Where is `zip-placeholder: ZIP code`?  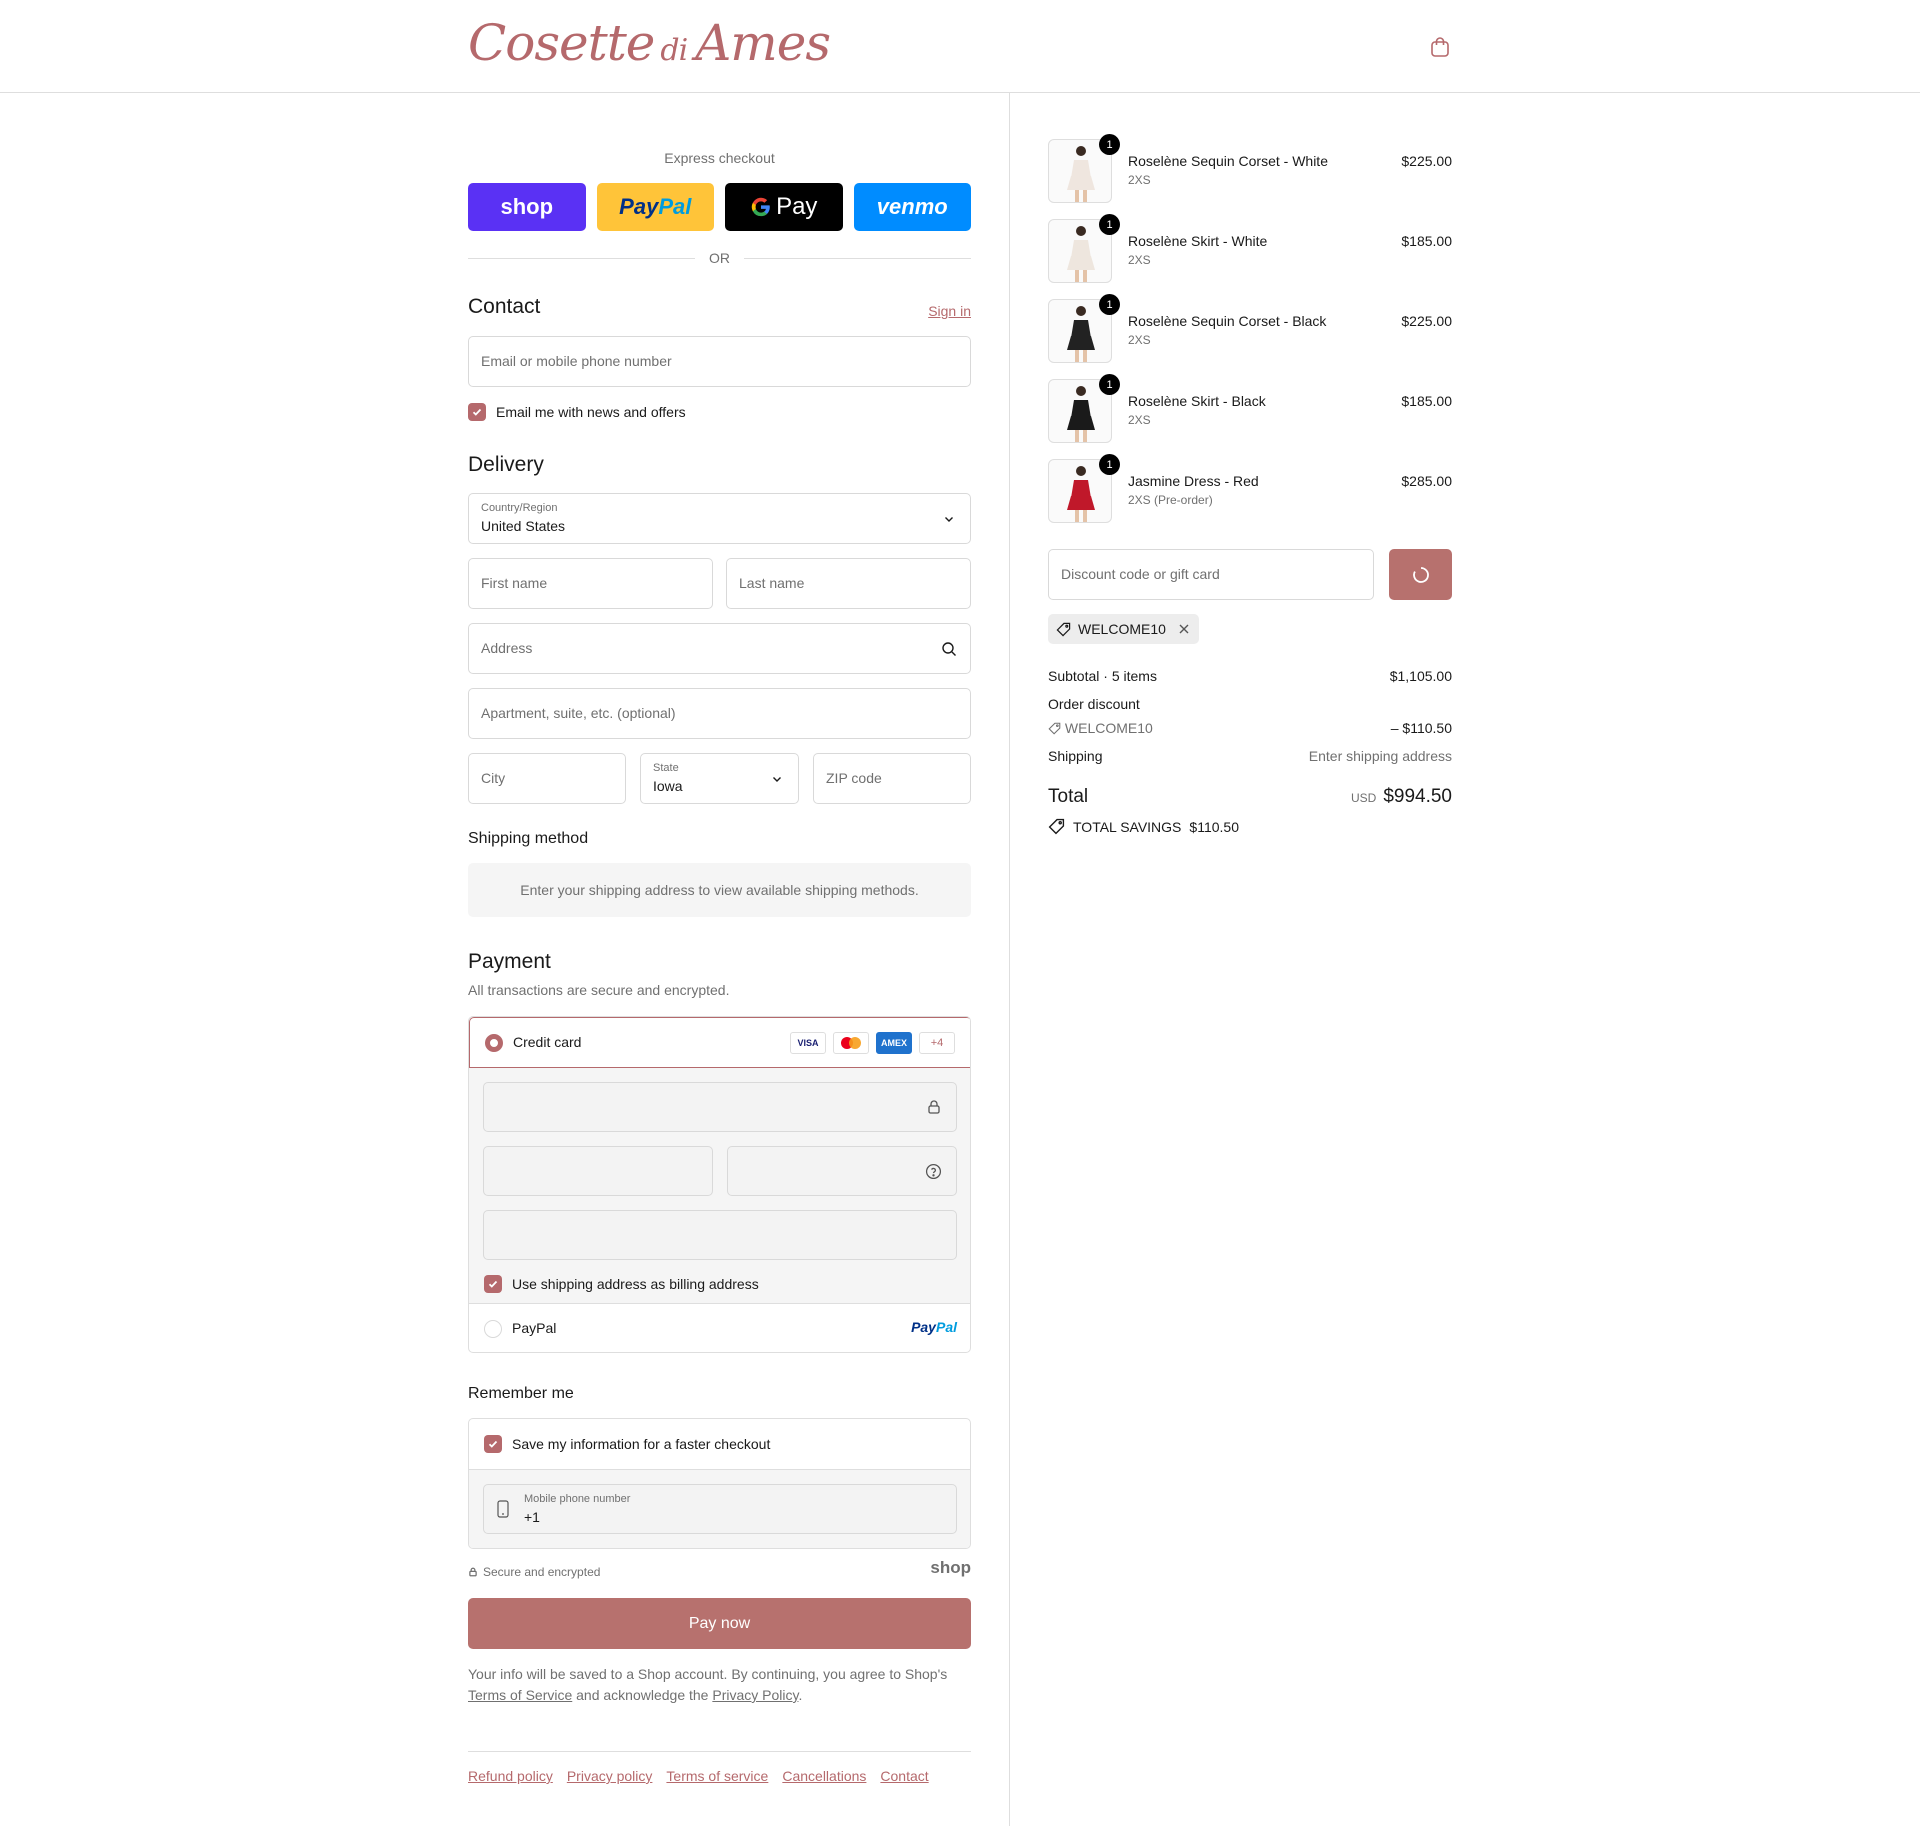 zip-placeholder: ZIP code is located at coordinates (854, 778).